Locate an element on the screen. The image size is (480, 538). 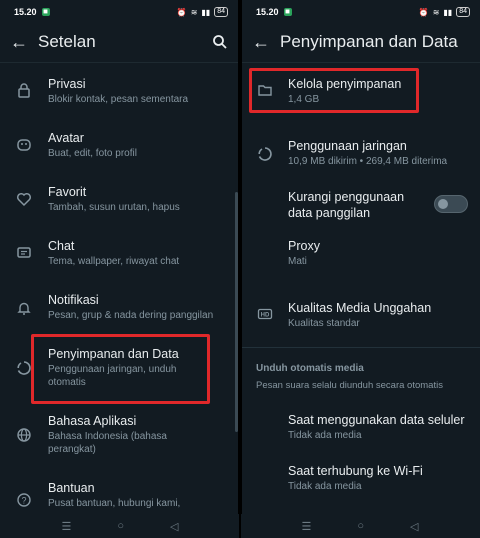
system-nav-bar: ☰ ○ ◁ ☰ ○ ◁ is located at coordinates (240, 526).